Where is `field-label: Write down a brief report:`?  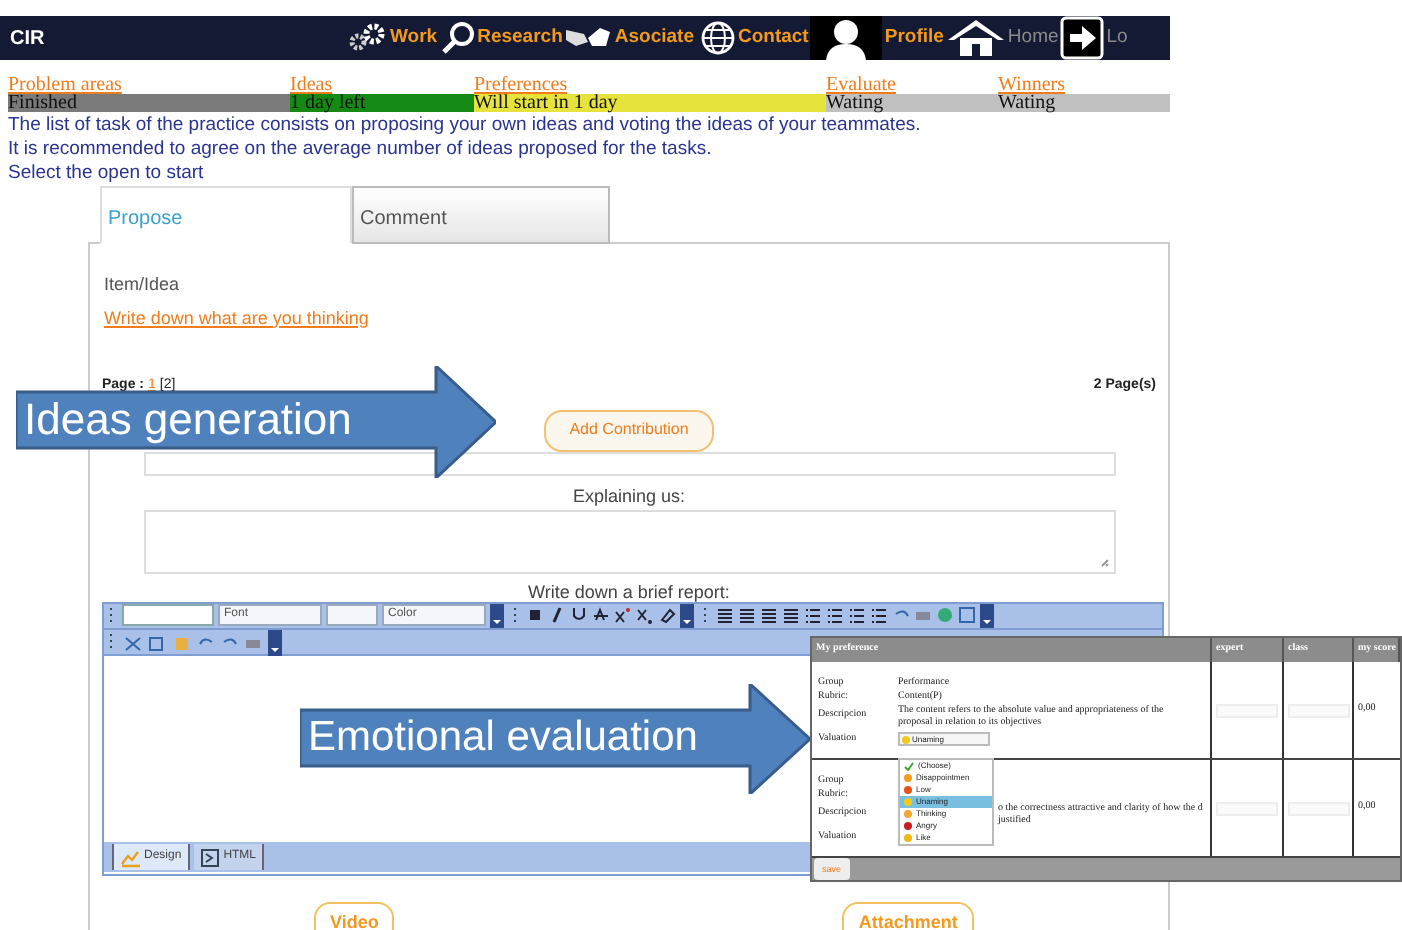
field-label: Write down a brief report: is located at coordinates (629, 591).